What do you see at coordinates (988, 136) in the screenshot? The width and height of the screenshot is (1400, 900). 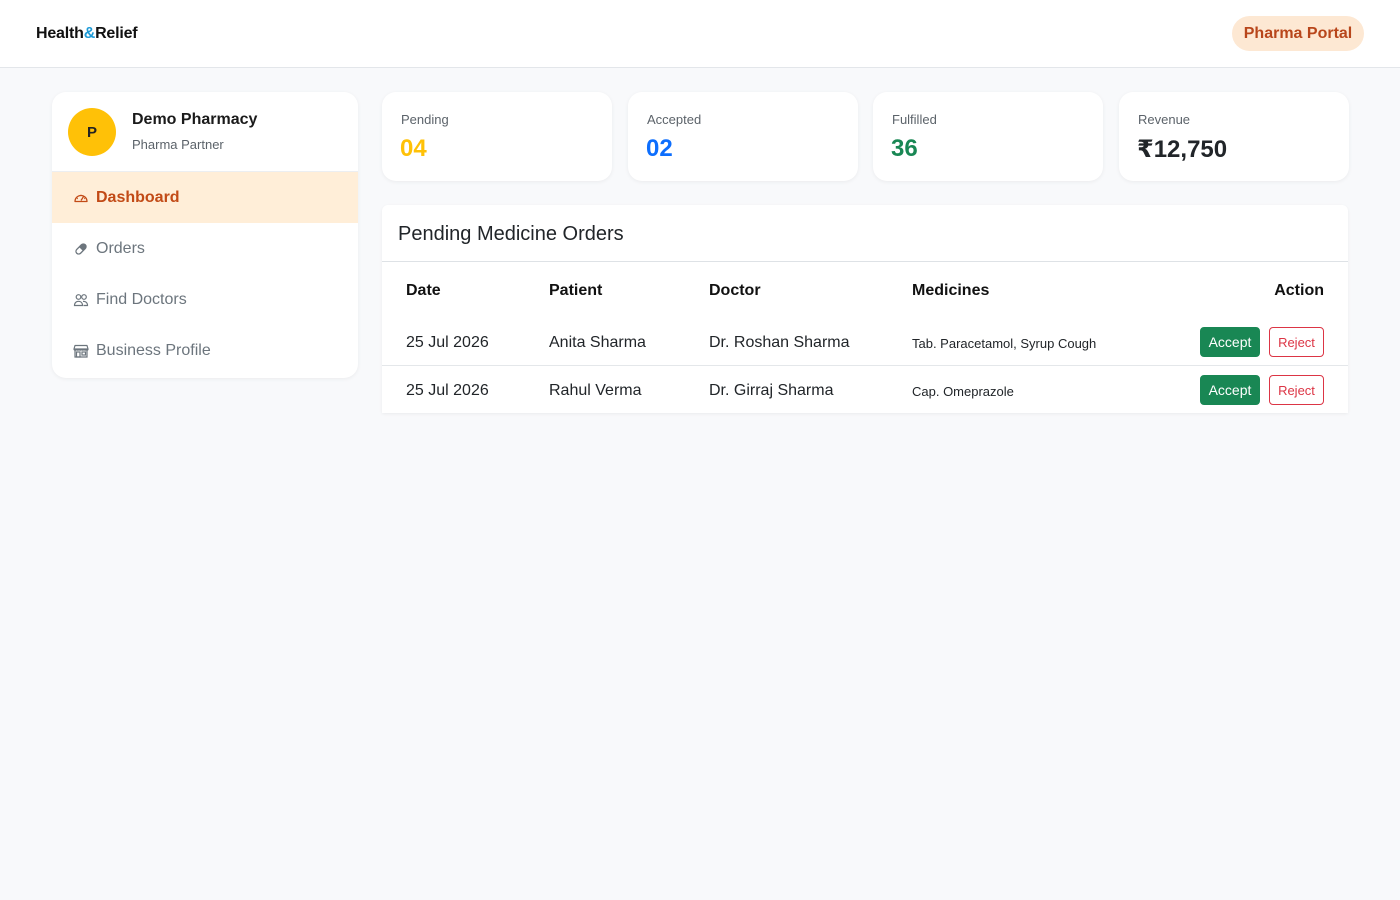 I see `stat-card-fulfilled: Fulfilled 36` at bounding box center [988, 136].